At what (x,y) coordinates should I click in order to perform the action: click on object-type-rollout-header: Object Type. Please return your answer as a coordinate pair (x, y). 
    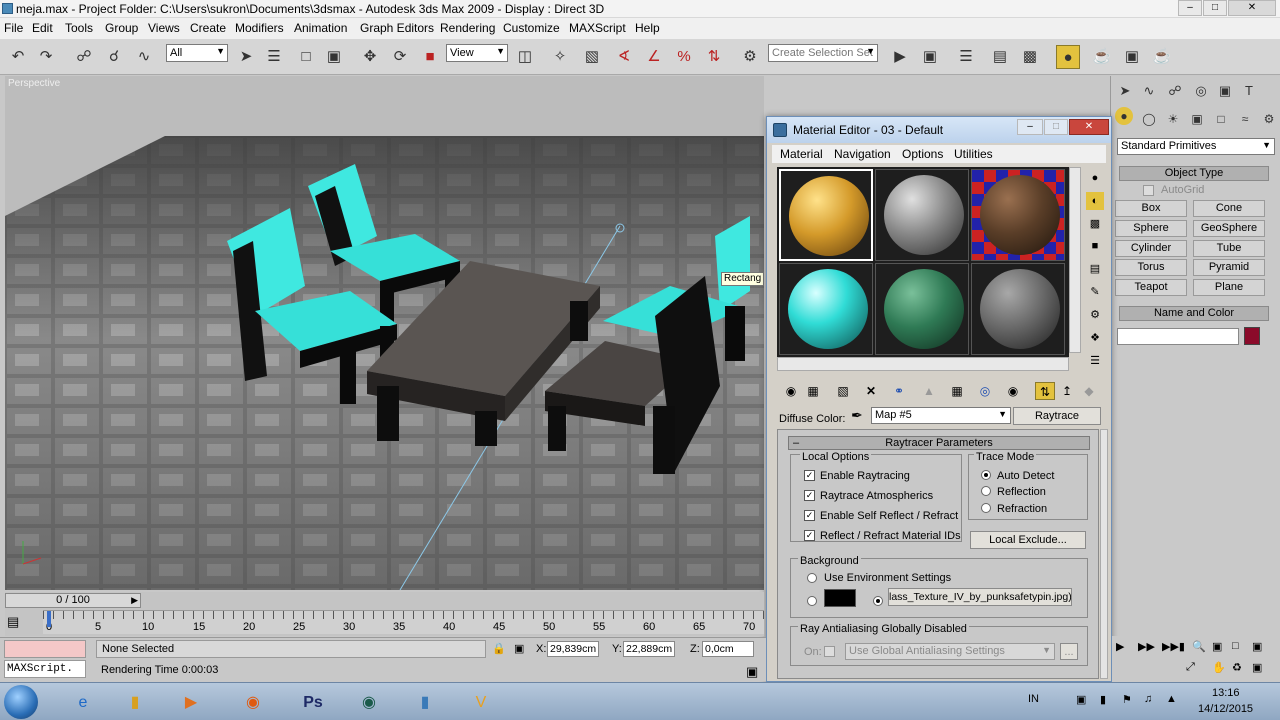
    Looking at the image, I should click on (1194, 173).